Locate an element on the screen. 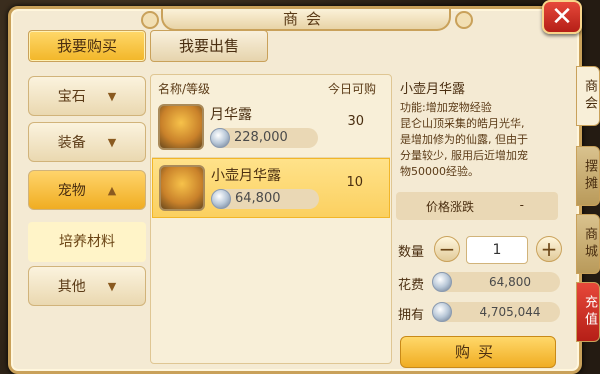 Image resolution: width=600 pixels, height=374 pixels. subcategory-training-material: 培养材料 is located at coordinates (87, 242).